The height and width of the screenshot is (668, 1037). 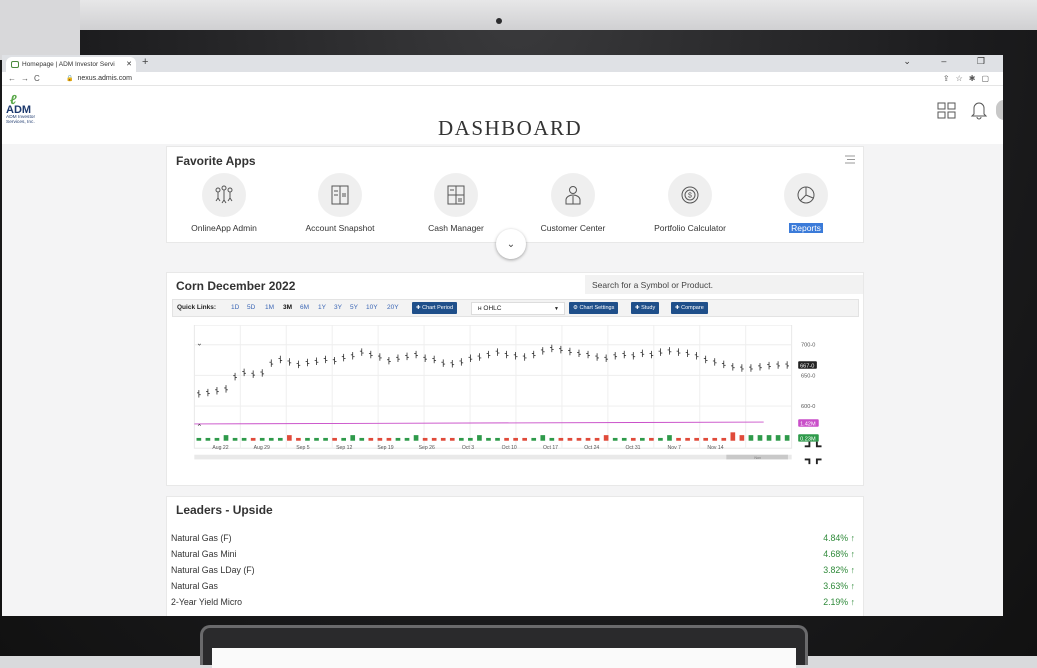 I want to click on leader-row: Natural Gas (F) 4.84% ↑, so click(x=516, y=538).